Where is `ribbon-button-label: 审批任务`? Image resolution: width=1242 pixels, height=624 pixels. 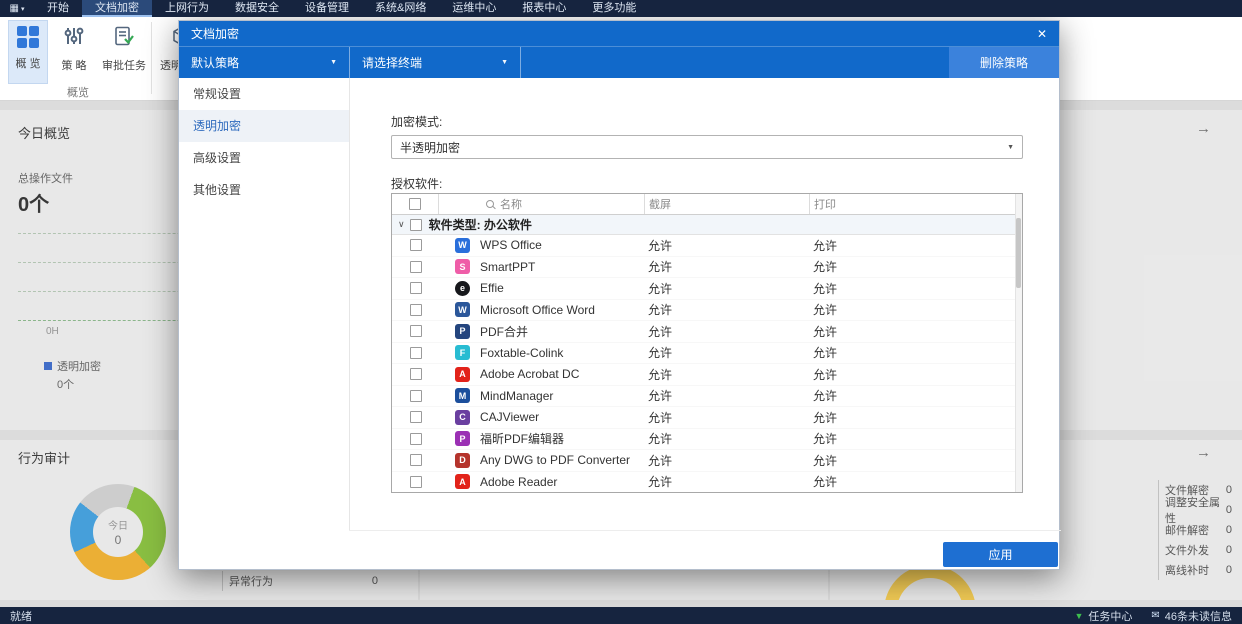 ribbon-button-label: 审批任务 is located at coordinates (124, 66).